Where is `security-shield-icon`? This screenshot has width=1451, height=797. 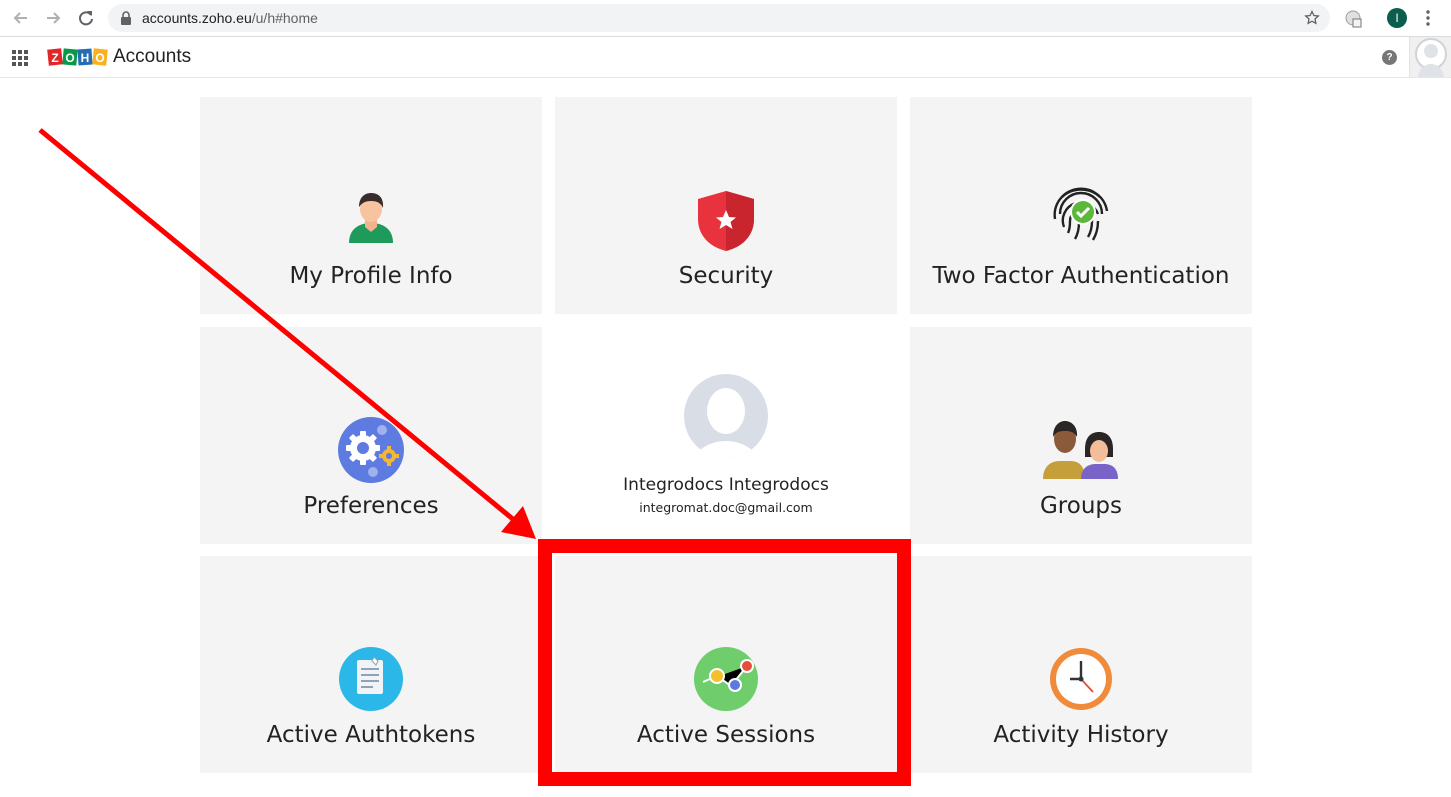 security-shield-icon is located at coordinates (726, 221).